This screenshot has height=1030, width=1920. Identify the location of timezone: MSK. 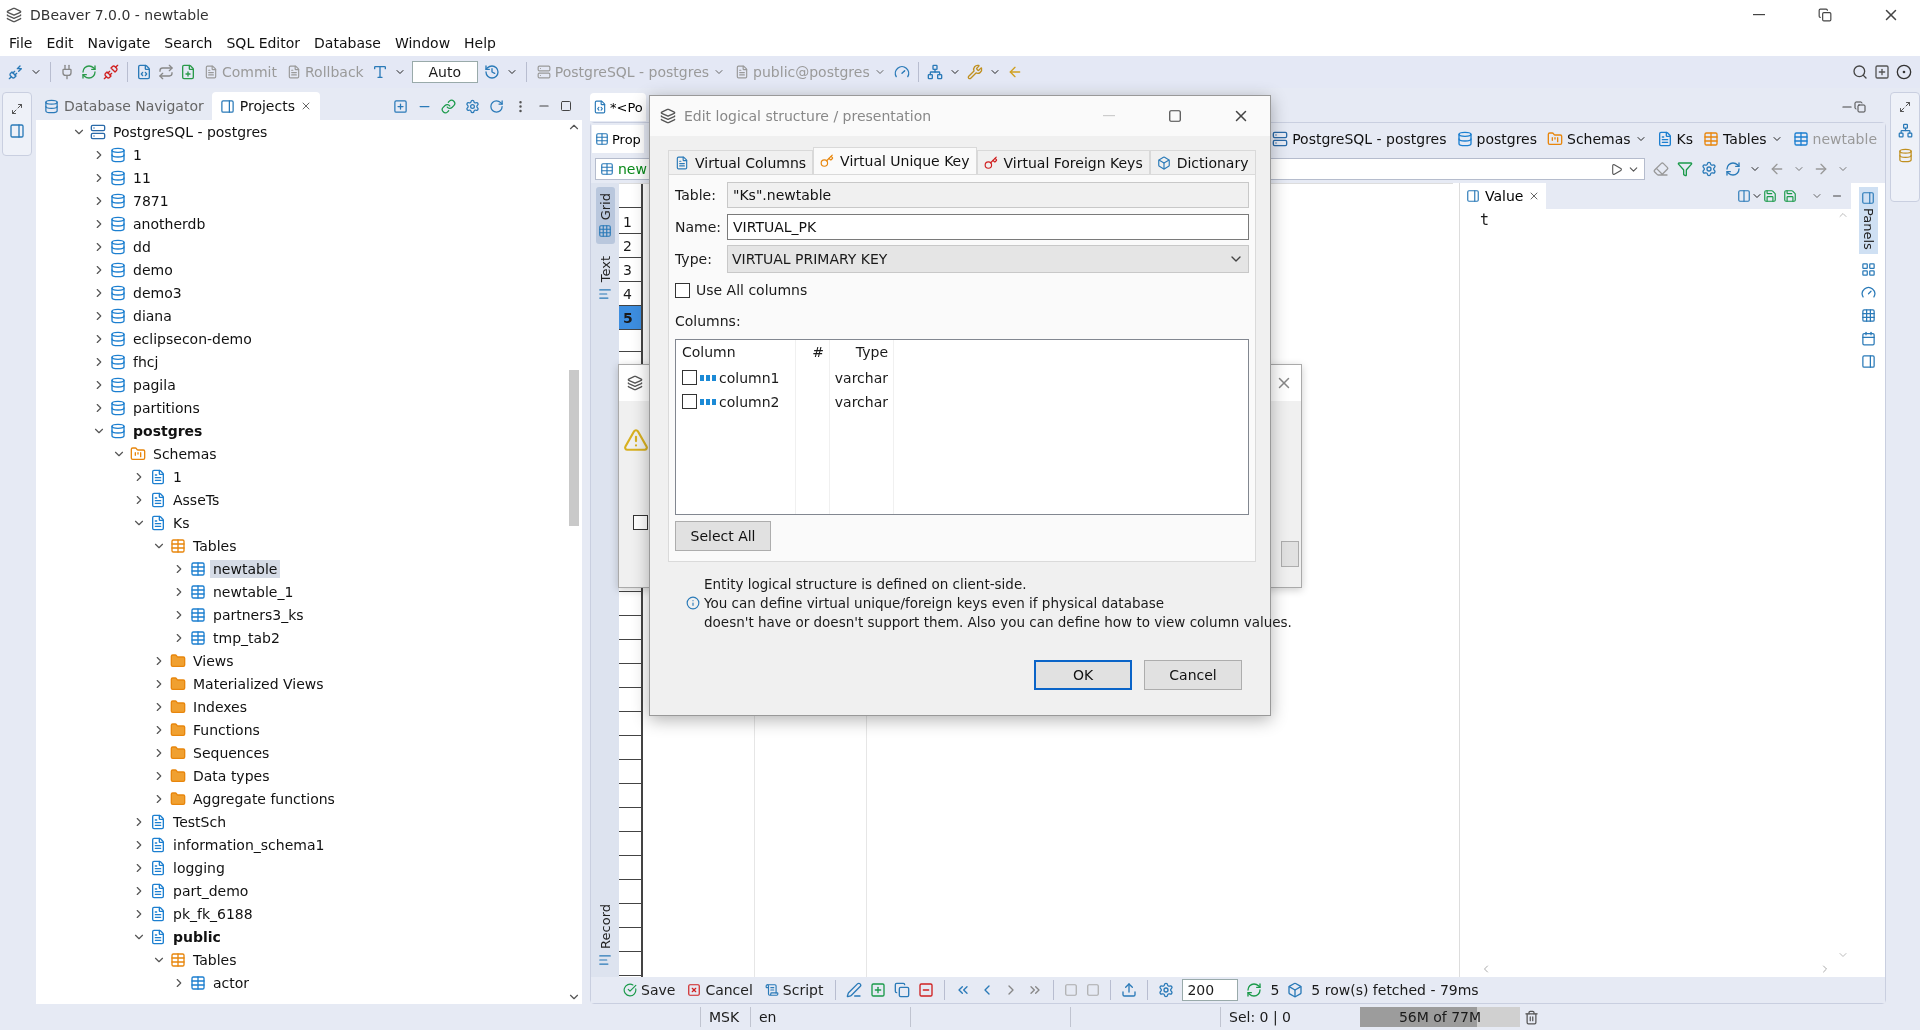
(725, 1017).